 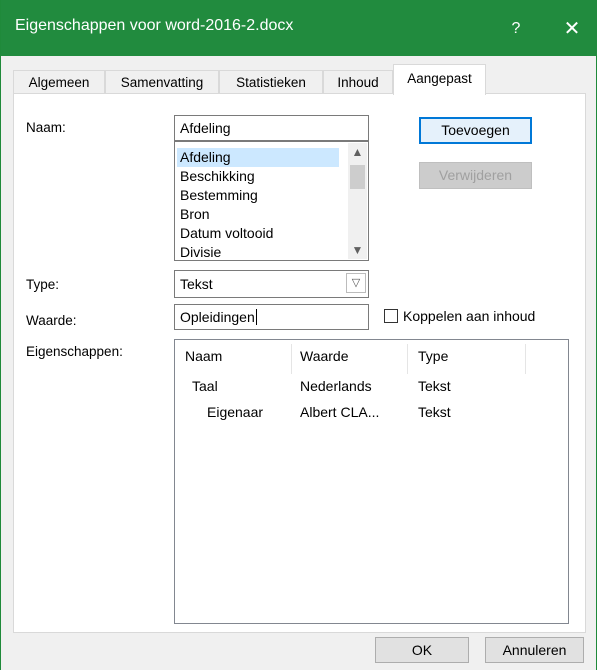 I want to click on name-label: Naam:, so click(x=46, y=127).